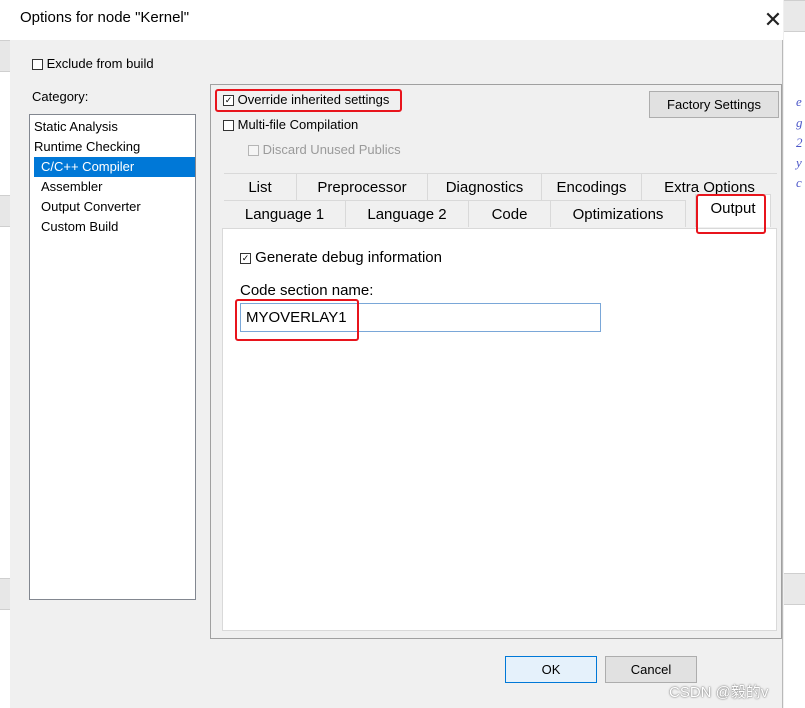 The image size is (805, 708). I want to click on code-section-name-label: Code section name:, so click(307, 290).